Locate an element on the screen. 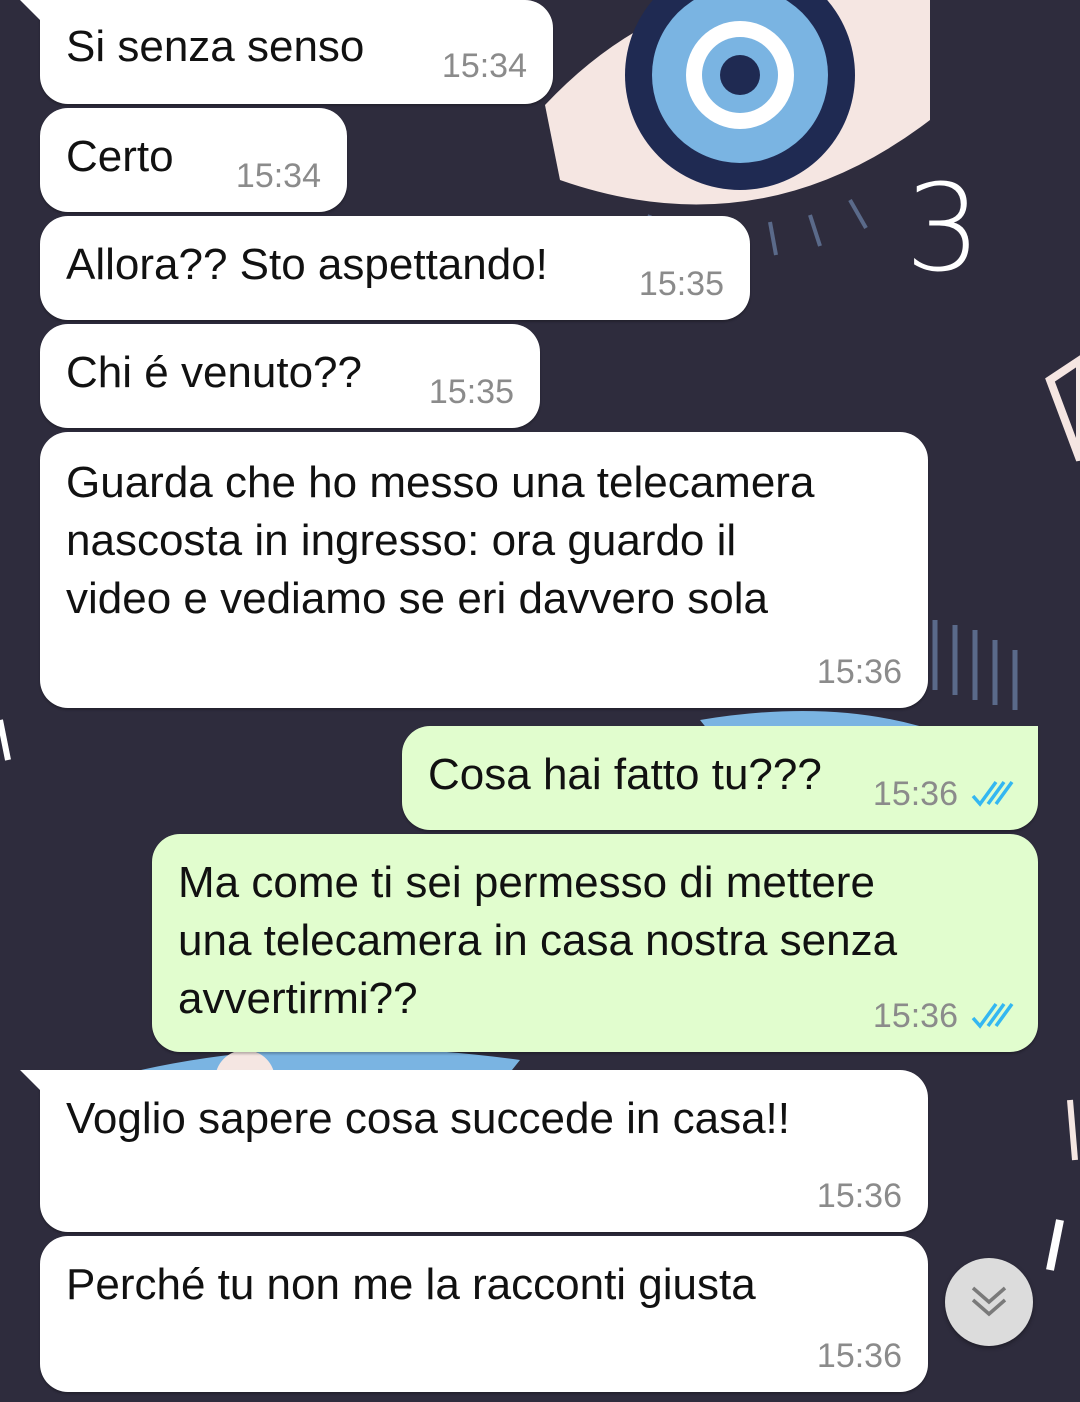 The image size is (1080, 1402). incoming-message: Allora?? Sto aspettando! 15:35 is located at coordinates (395, 268).